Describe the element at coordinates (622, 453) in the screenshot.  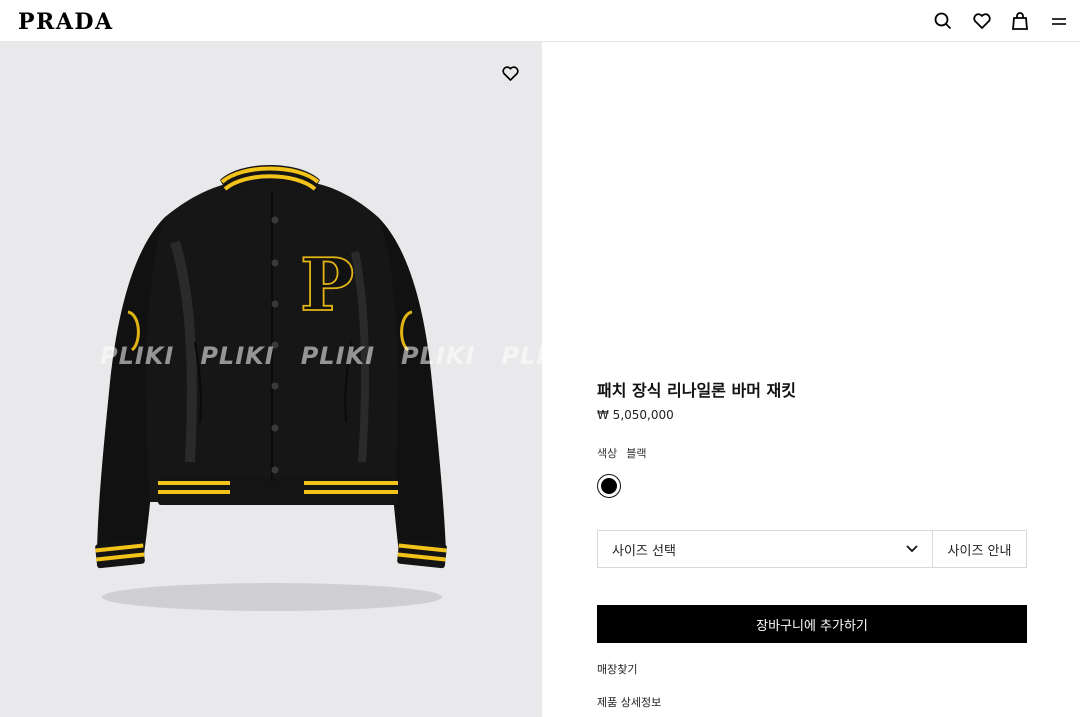
I see `color-info: 색상 블랙` at that location.